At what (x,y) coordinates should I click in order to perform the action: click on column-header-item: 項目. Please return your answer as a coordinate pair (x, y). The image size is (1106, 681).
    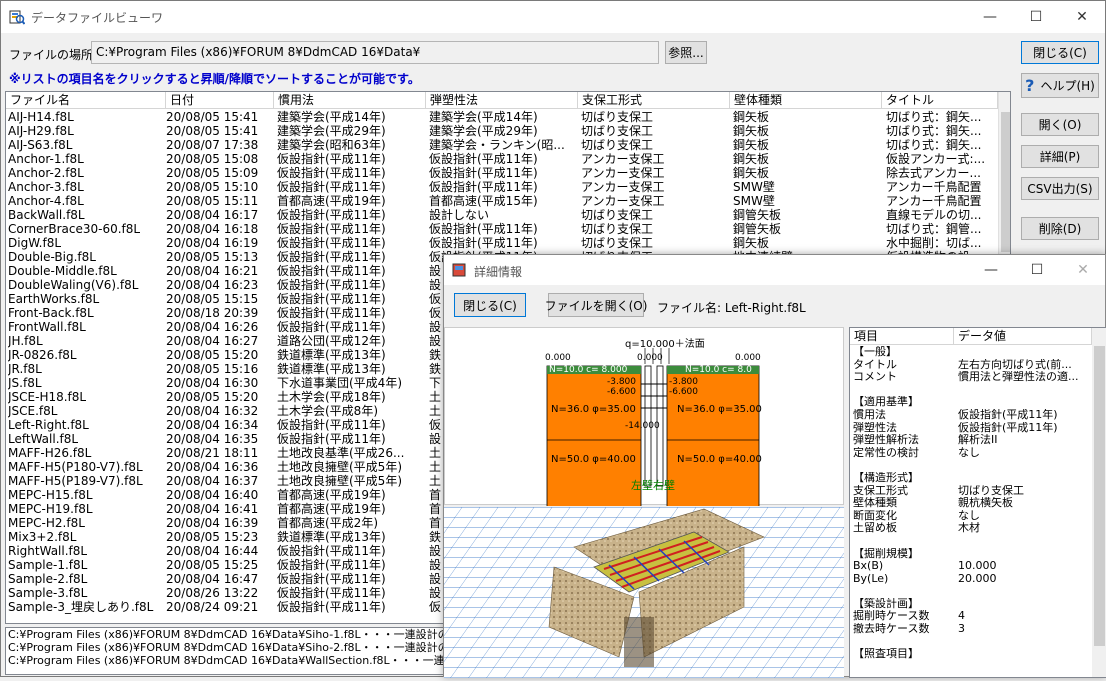
    Looking at the image, I should click on (902, 336).